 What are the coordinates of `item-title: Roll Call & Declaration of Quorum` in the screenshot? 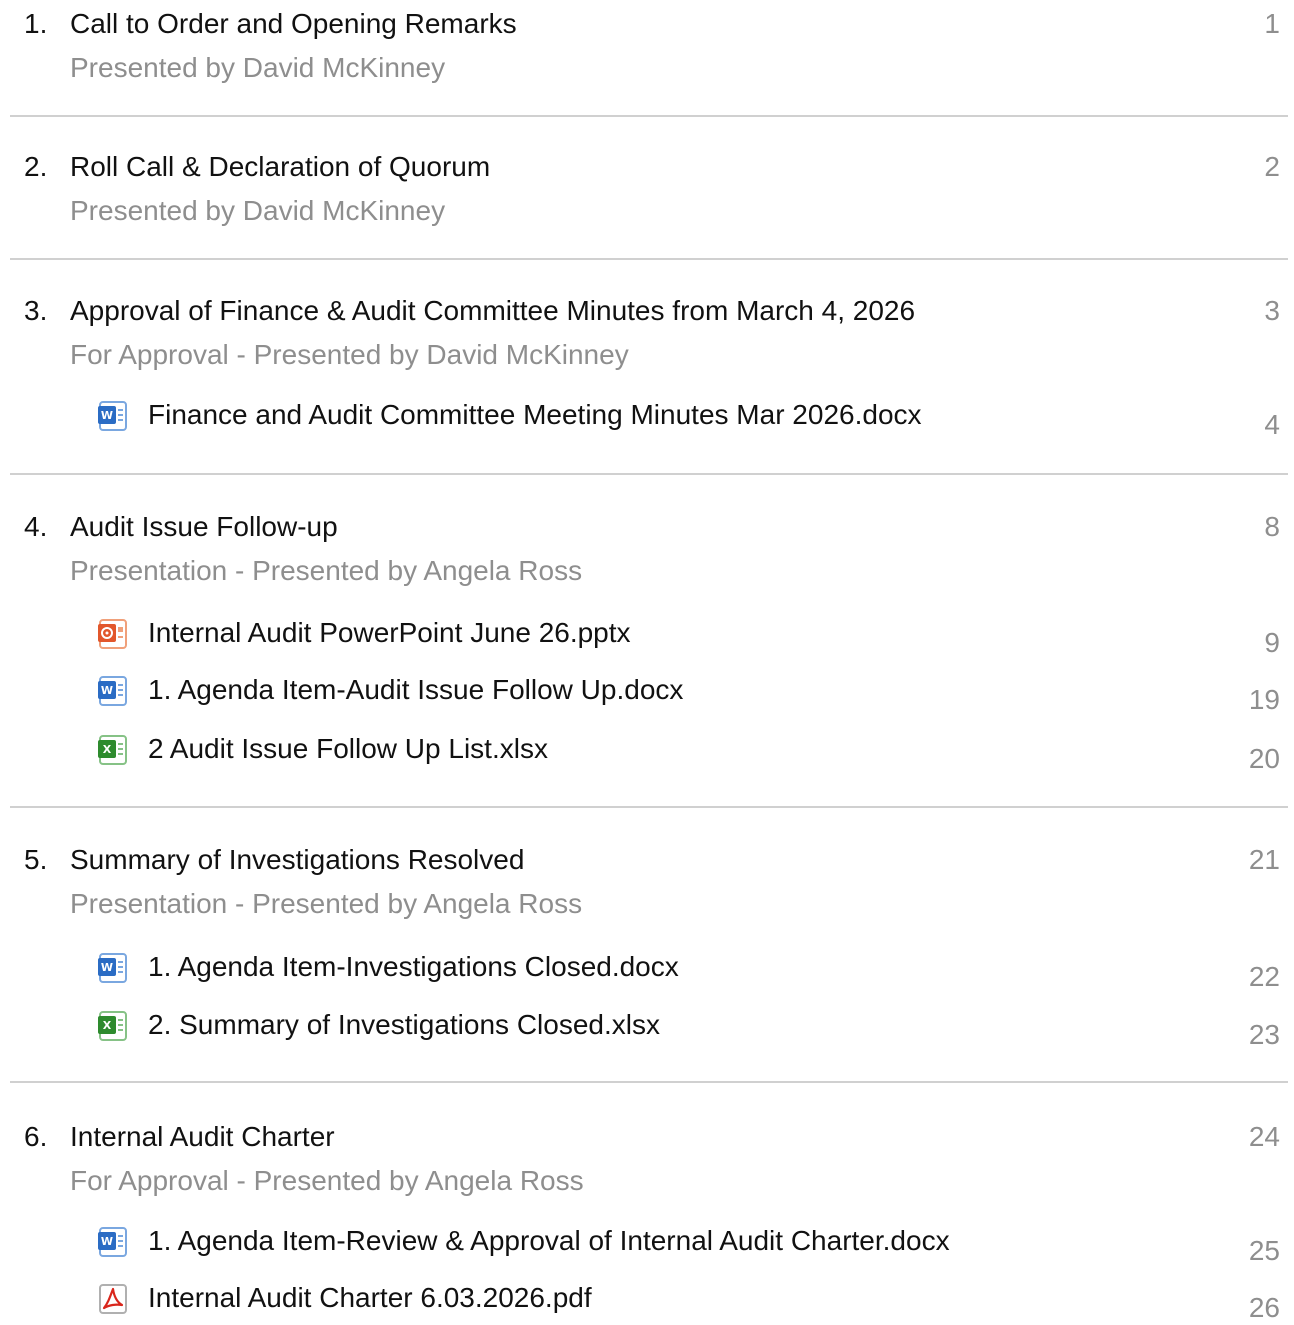 It's located at (280, 167).